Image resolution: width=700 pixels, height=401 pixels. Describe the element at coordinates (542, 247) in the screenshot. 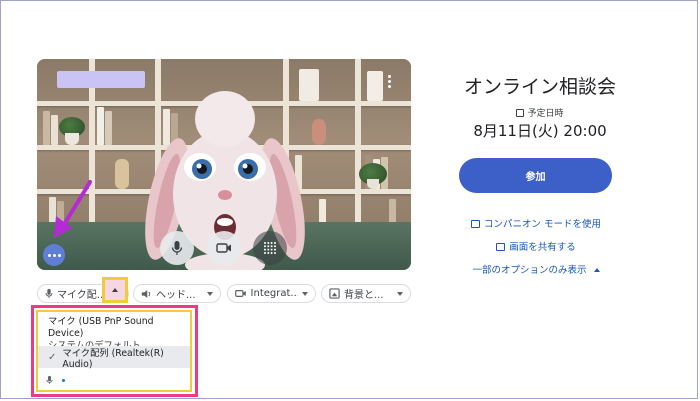

I see `share-screen-label: 画面を共有する` at that location.